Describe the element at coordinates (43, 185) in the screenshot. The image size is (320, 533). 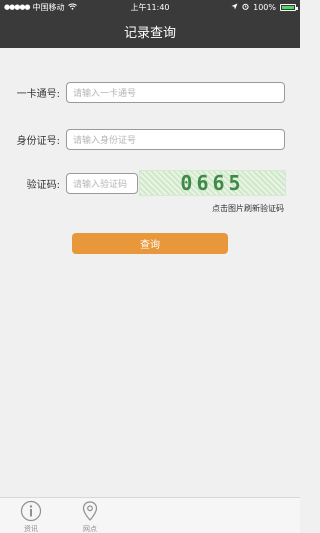
I see `captcha-label: 验证码:` at that location.